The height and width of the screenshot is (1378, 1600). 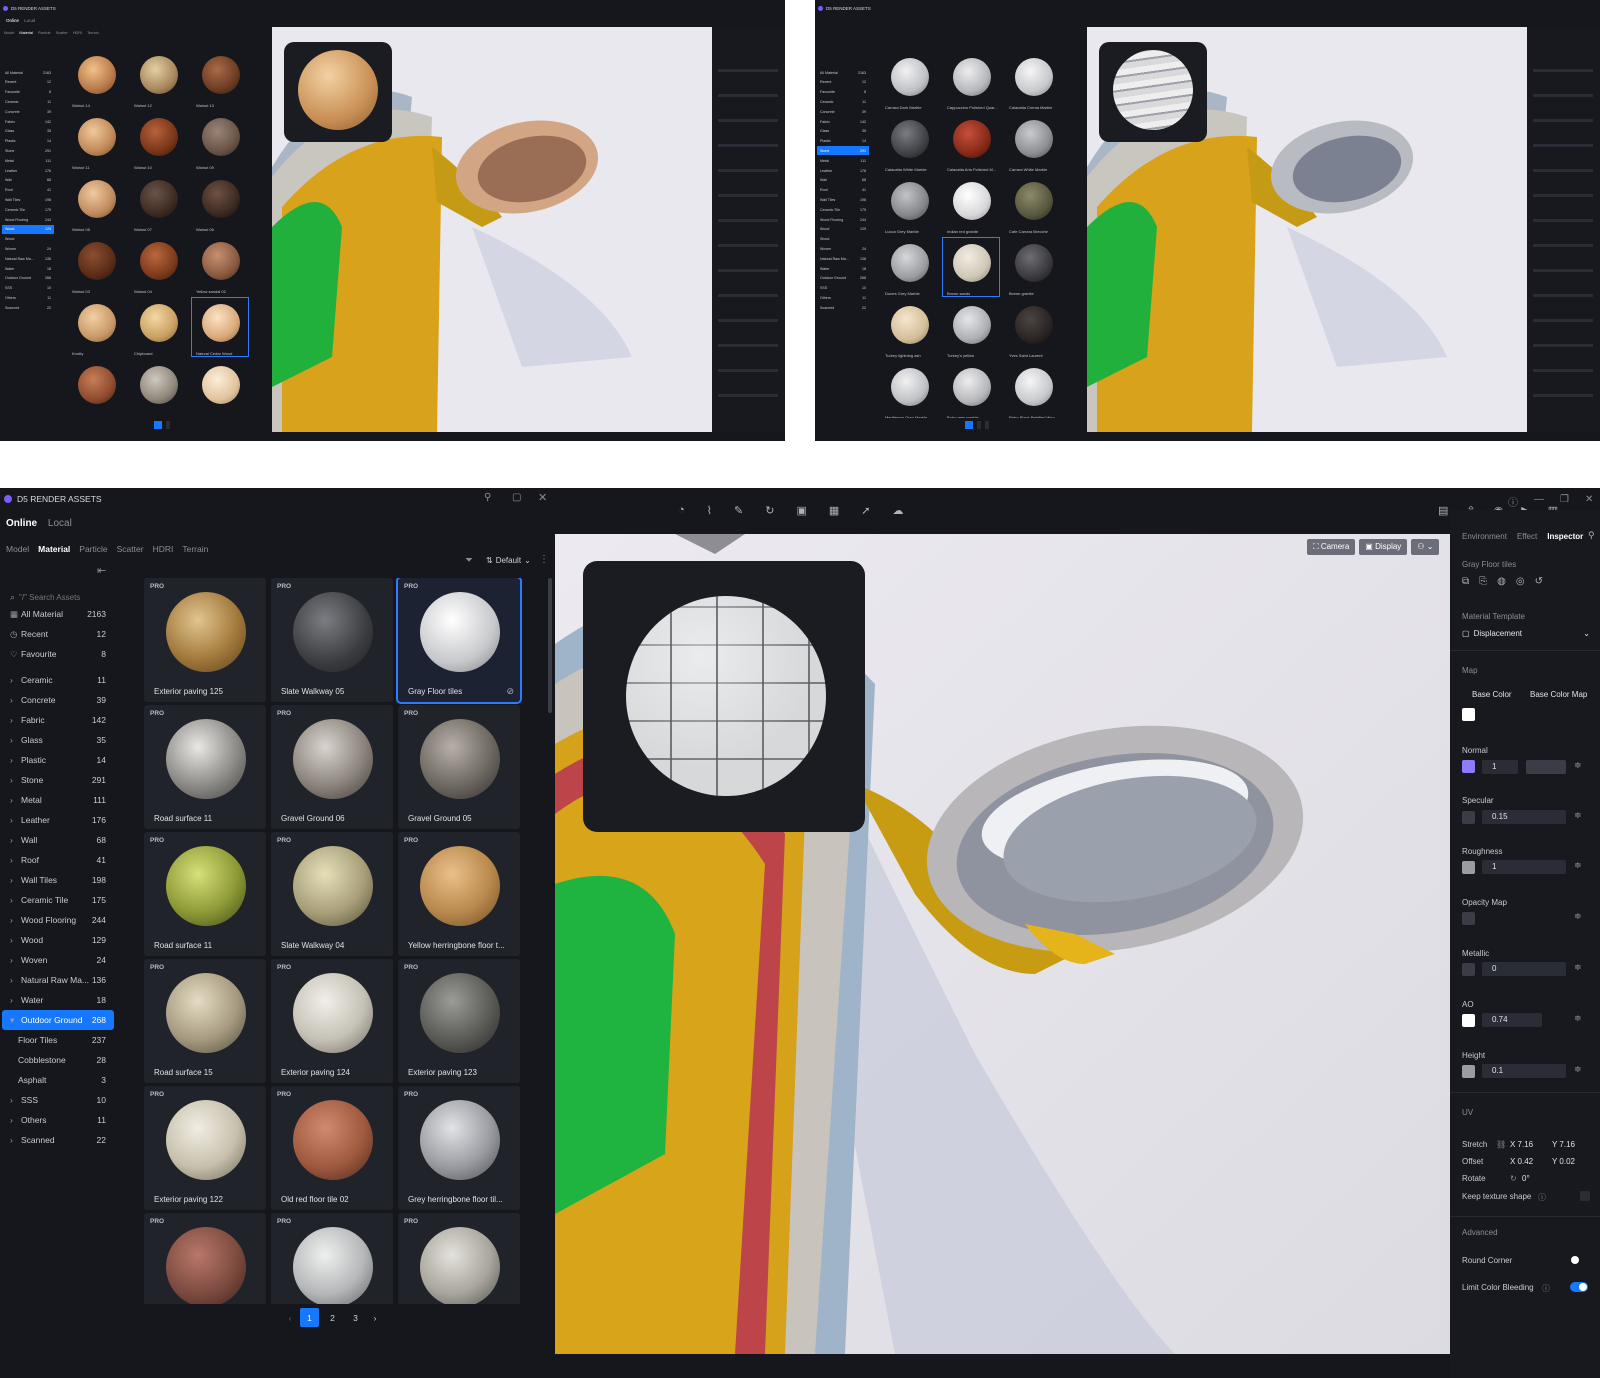 I want to click on category-item: Ceramic 11, so click(x=843, y=101).